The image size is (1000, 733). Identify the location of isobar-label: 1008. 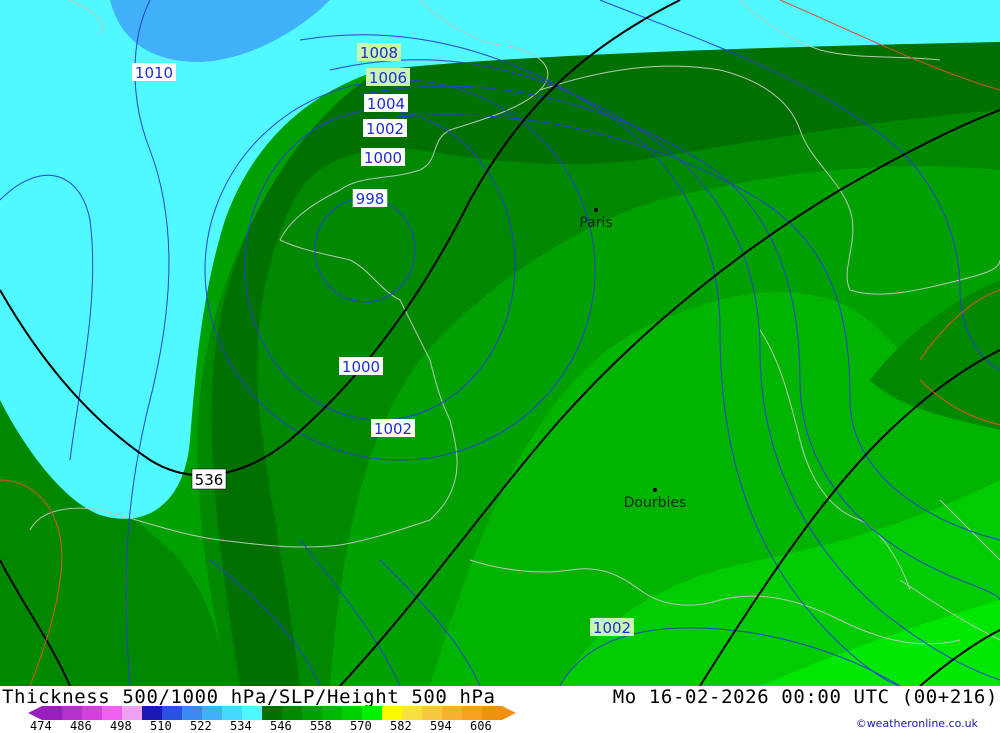
(379, 52).